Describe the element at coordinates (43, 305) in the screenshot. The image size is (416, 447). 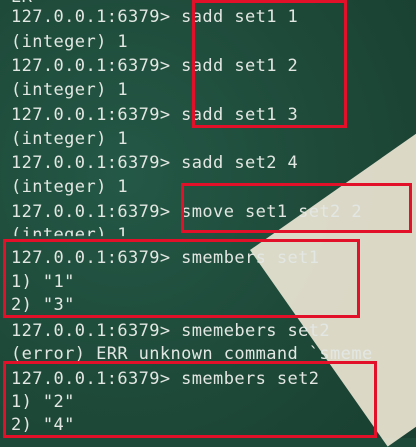
I see `terminal-line: 2) "3"` at that location.